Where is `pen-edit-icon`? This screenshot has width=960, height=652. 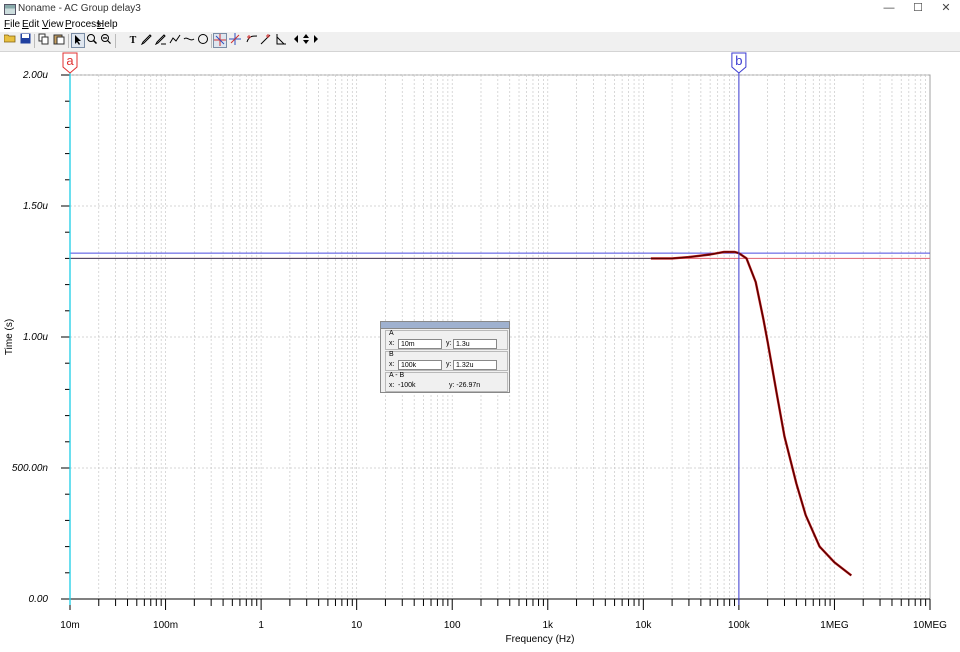
pen-edit-icon is located at coordinates (161, 40).